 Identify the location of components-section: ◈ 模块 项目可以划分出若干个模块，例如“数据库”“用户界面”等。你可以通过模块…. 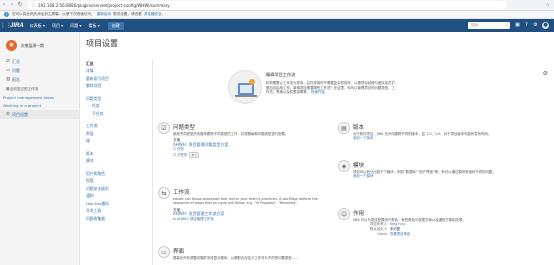
(433, 175).